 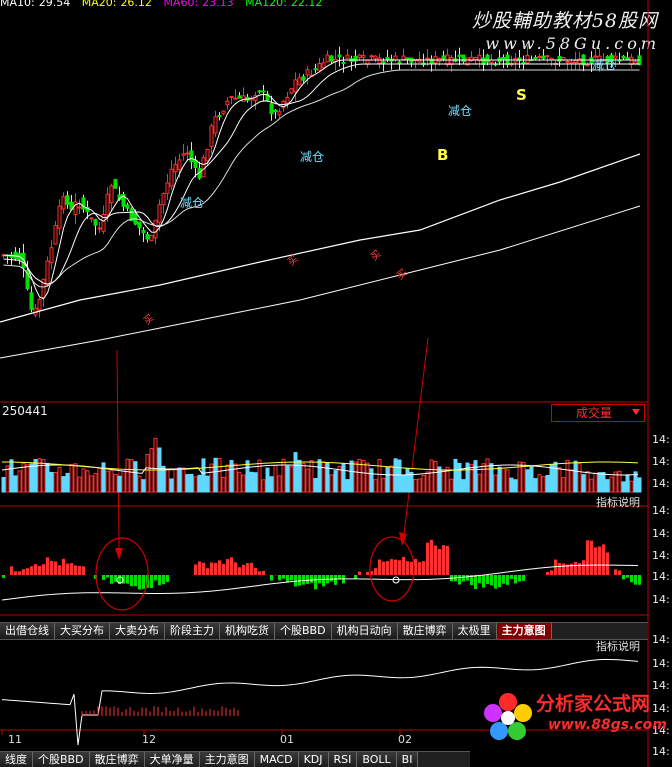 I want to click on tab-9: 主力意图, so click(x=524, y=631).